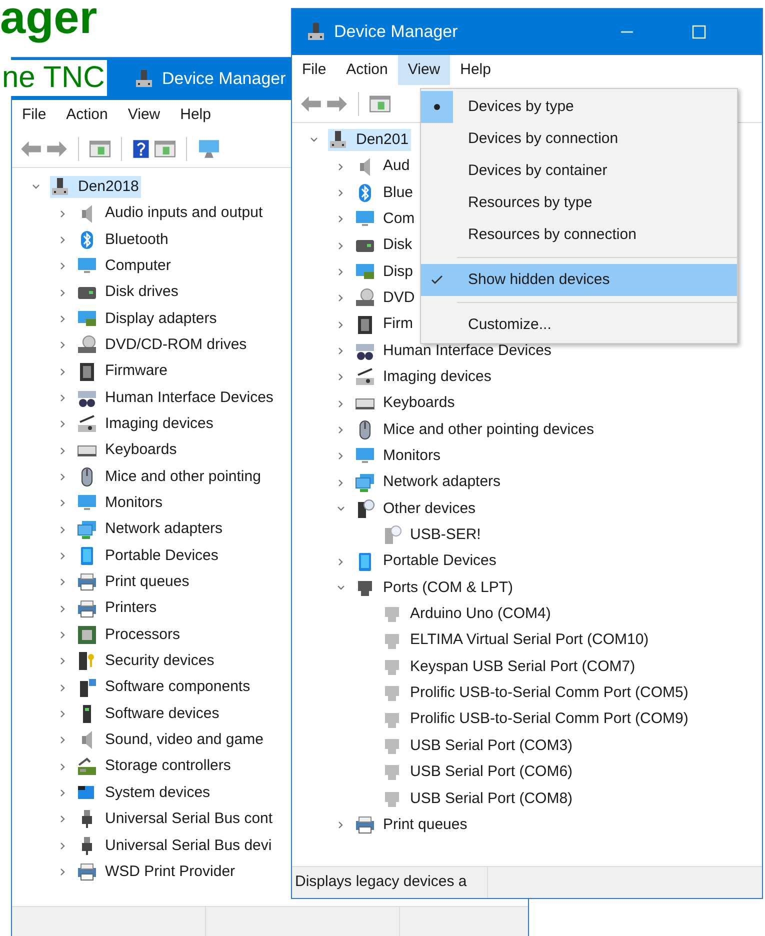  Describe the element at coordinates (523, 667) in the screenshot. I see `tree-item: Keyspan USB Serial Port (COM7)` at that location.